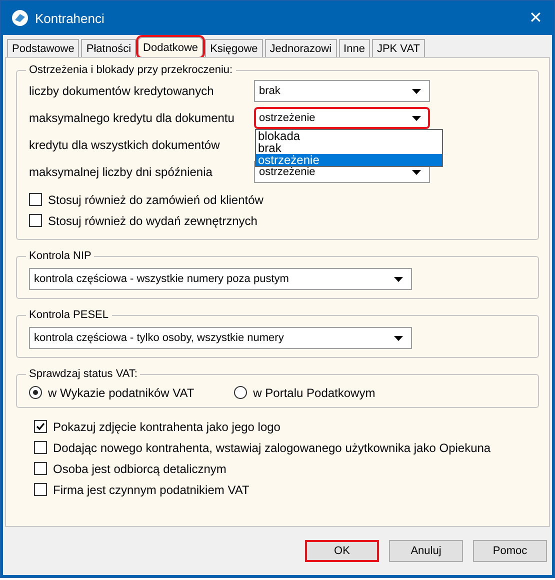 The image size is (555, 580). I want to click on field-label: kredytu dla wszystkich dokumentów, so click(124, 145).